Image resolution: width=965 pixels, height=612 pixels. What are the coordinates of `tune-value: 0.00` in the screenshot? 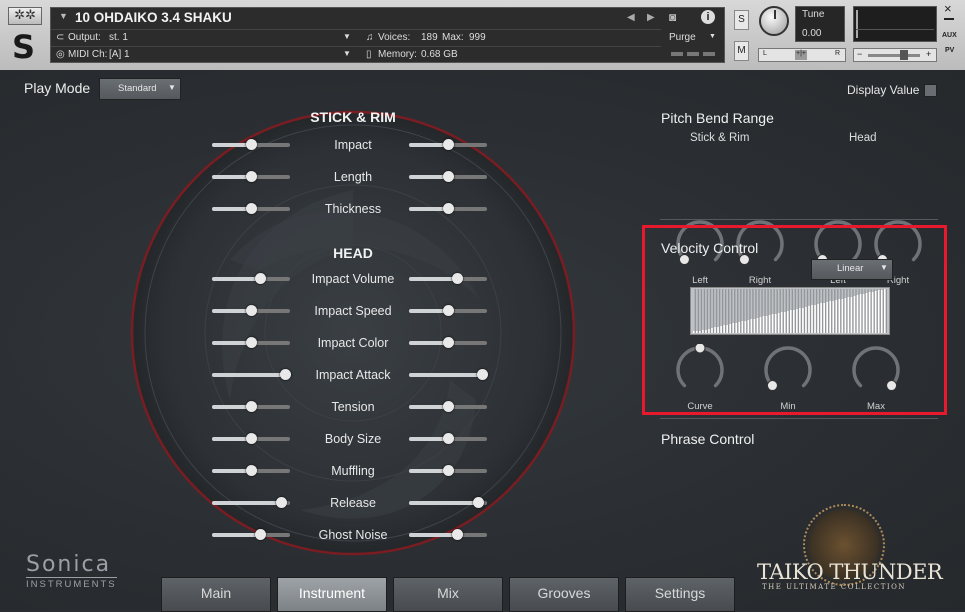 It's located at (811, 33).